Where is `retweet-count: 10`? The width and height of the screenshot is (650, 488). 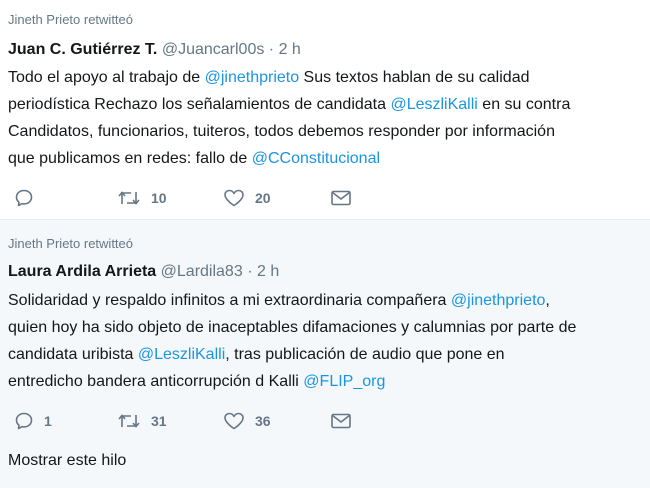
retweet-count: 10 is located at coordinates (159, 198).